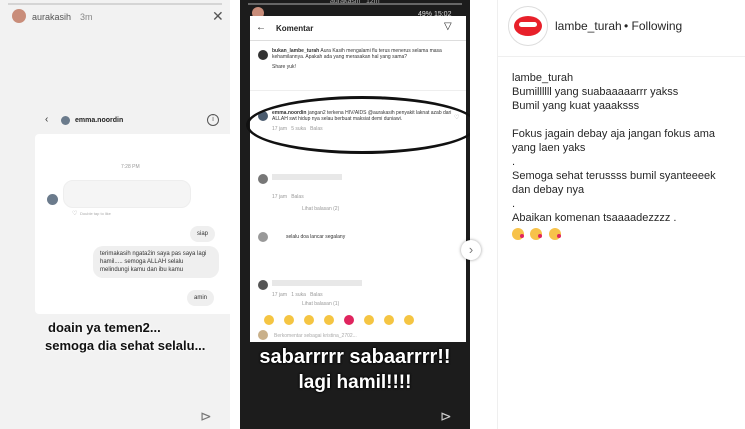  Describe the element at coordinates (471, 250) in the screenshot. I see `next-arrow-button: ›` at that location.